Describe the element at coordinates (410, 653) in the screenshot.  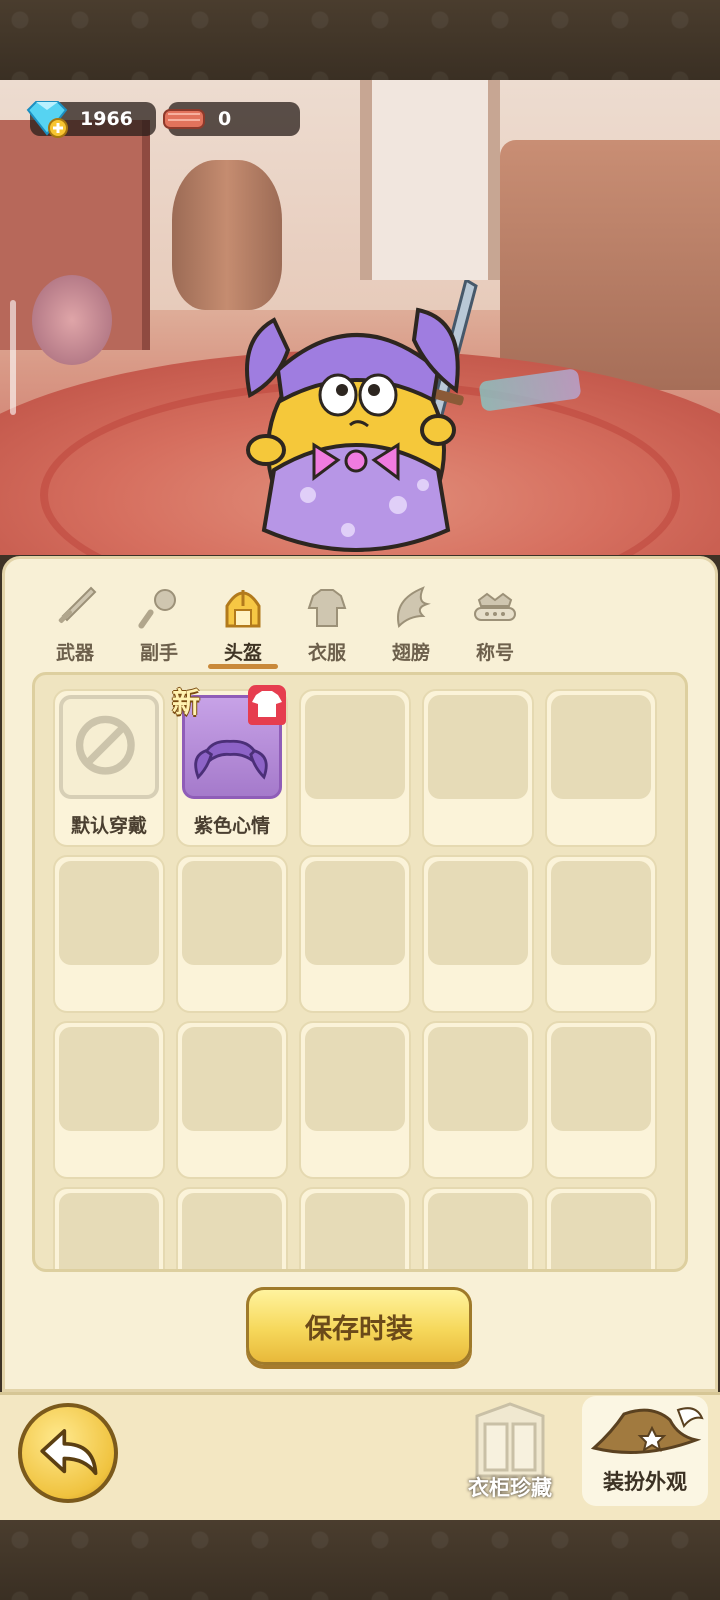
I see `tab-wings-label: 翅膀` at that location.